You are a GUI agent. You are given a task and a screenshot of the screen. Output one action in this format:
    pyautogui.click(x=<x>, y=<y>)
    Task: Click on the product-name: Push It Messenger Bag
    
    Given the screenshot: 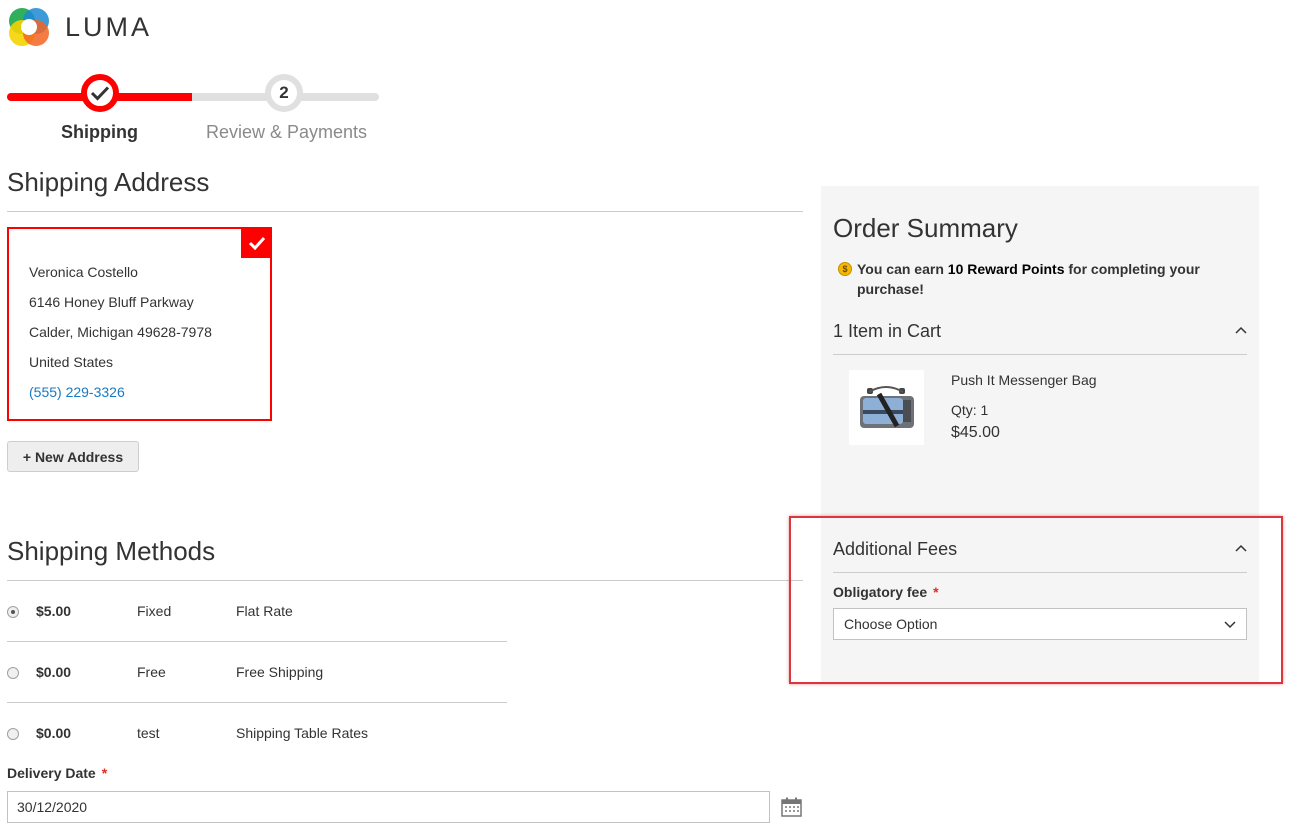 What is the action you would take?
    pyautogui.click(x=1024, y=380)
    